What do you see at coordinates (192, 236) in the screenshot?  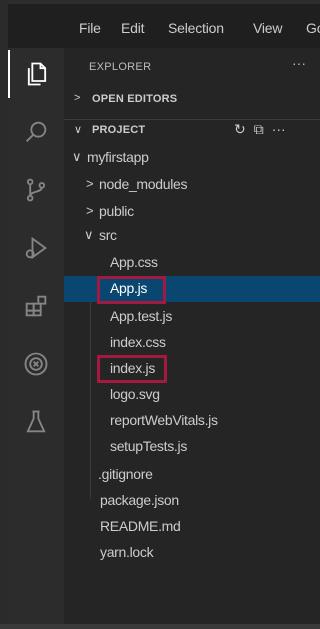 I see `tree-item-src: ∨ src` at bounding box center [192, 236].